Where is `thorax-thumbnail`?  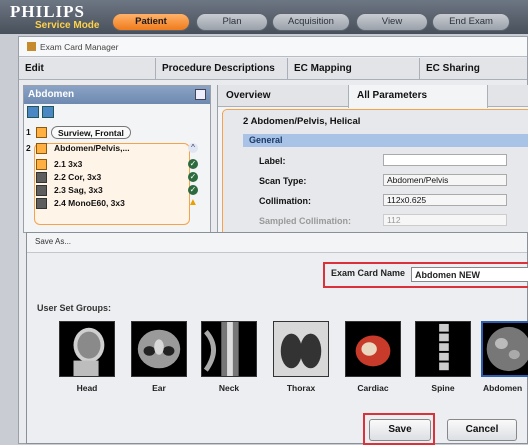 thorax-thumbnail is located at coordinates (301, 349).